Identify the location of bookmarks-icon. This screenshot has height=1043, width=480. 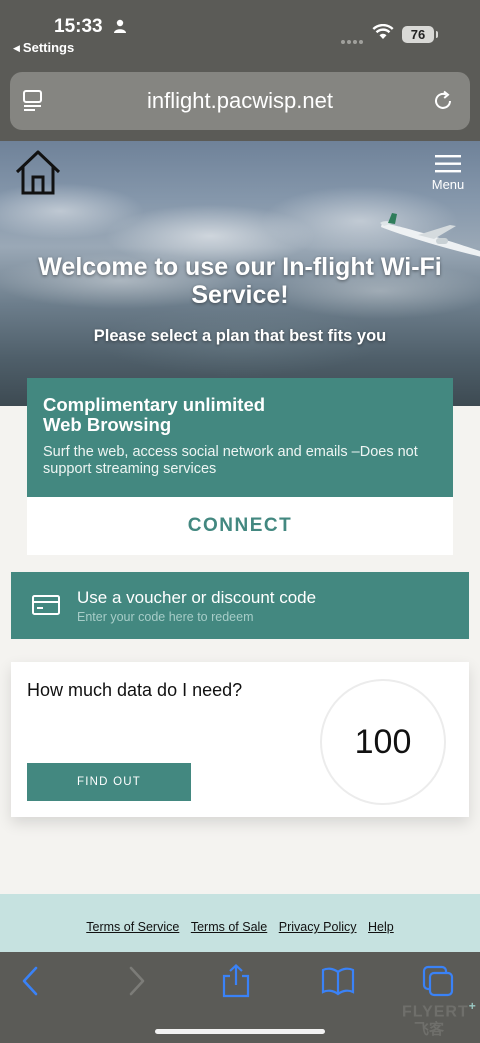
(338, 981).